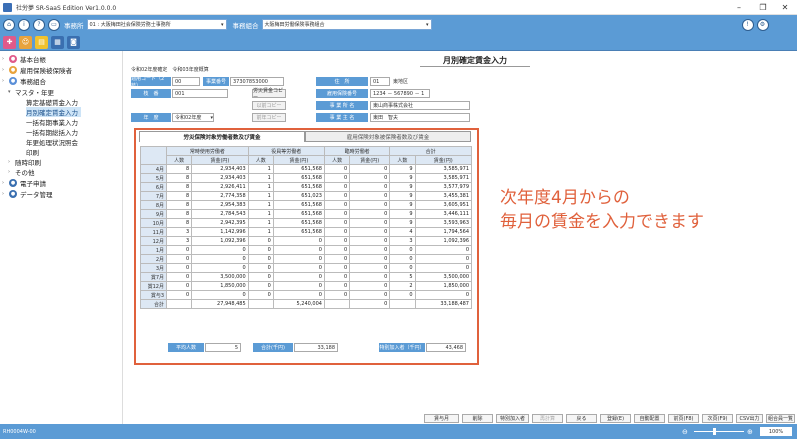 This screenshot has width=797, height=439. Describe the element at coordinates (739, 7) in the screenshot. I see `minimize-icon: –` at that location.